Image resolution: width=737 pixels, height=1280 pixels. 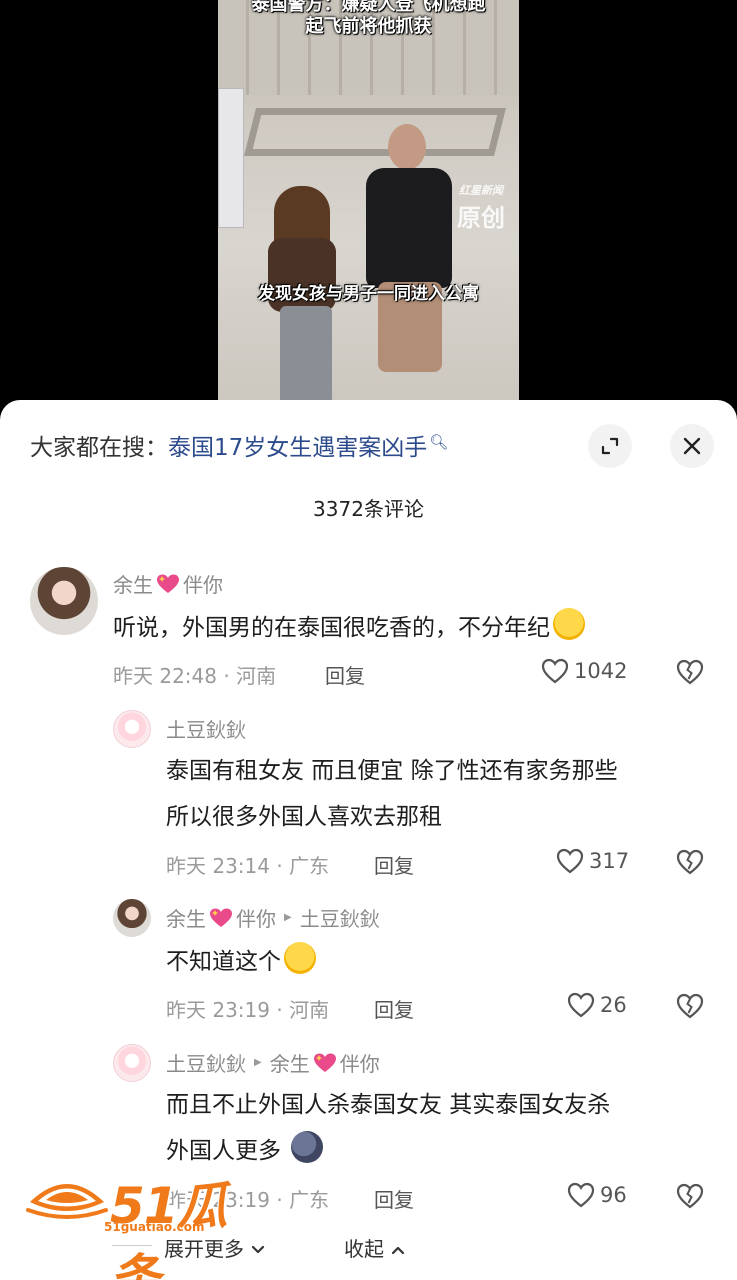 I want to click on blowing-kiss-emoji-icon, so click(x=569, y=624).